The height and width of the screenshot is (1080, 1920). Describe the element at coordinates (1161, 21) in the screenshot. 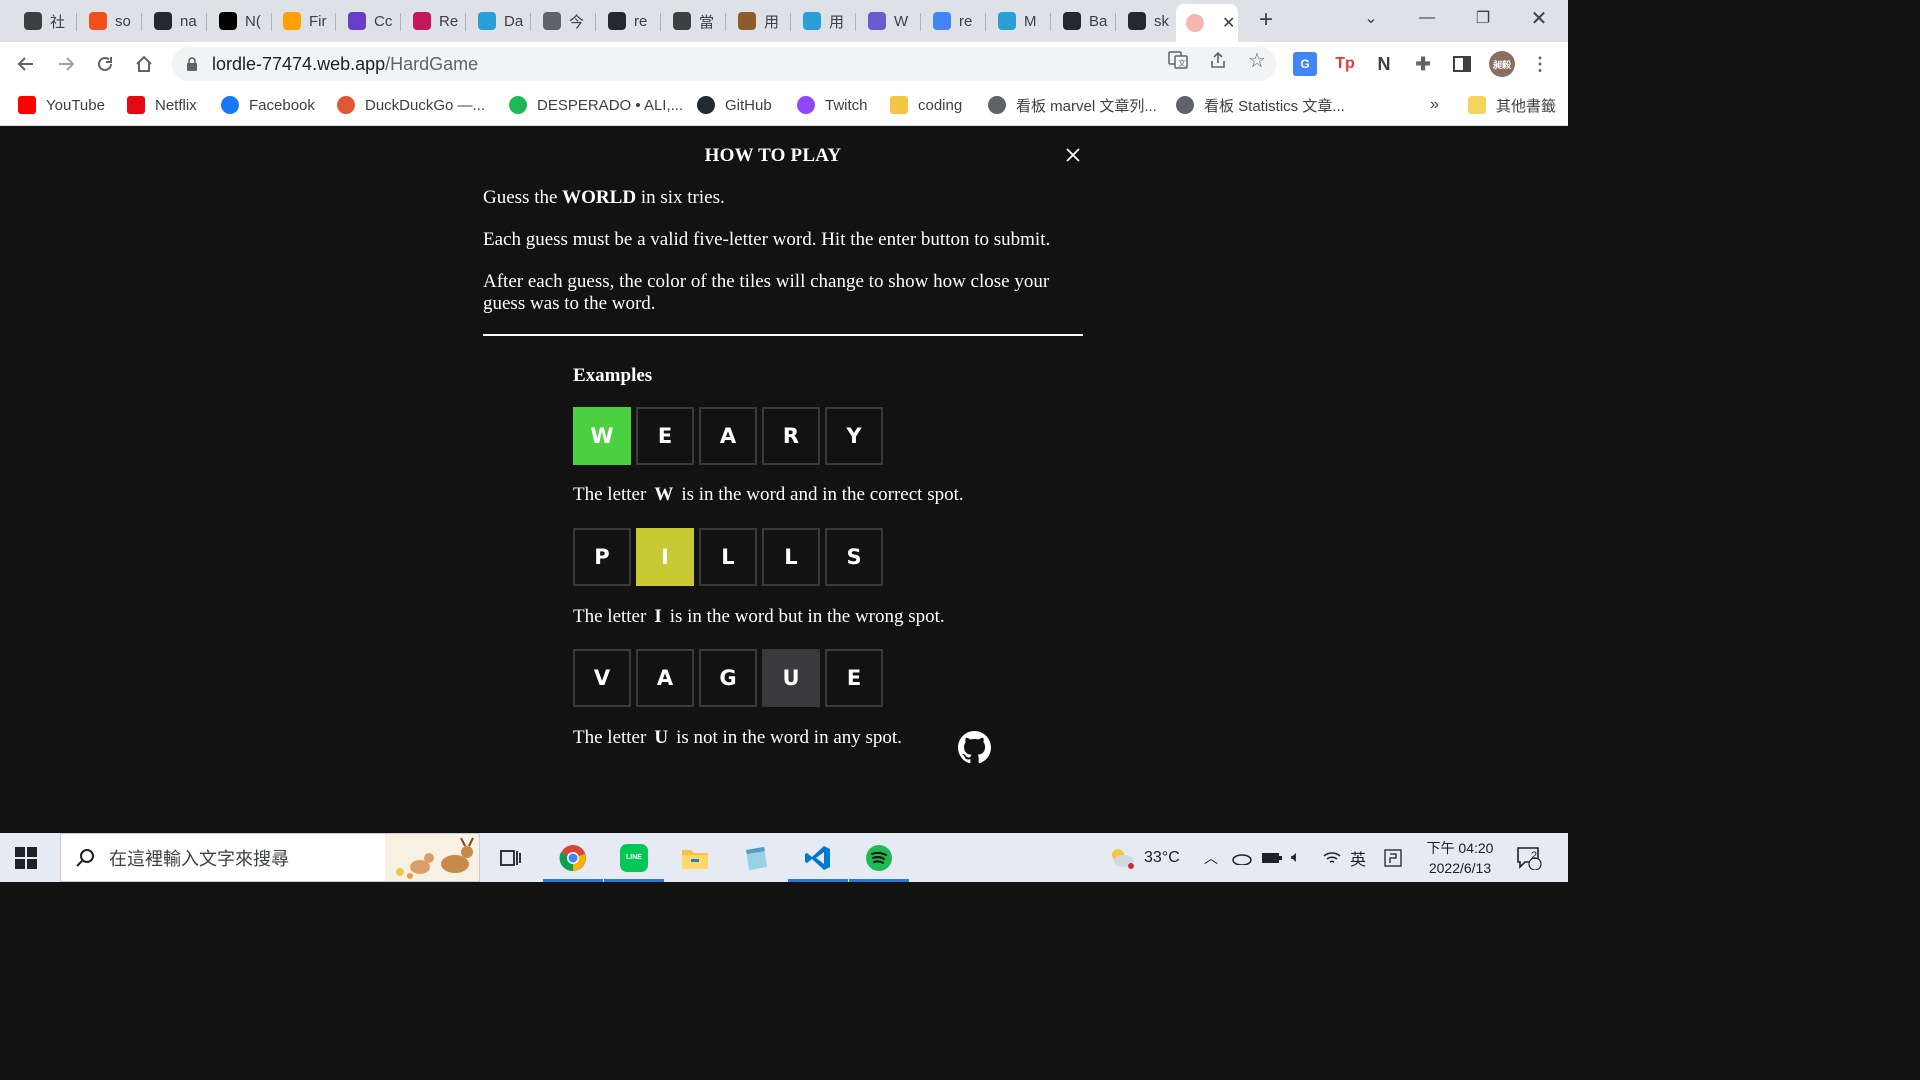

I see `tab-title: sk` at that location.